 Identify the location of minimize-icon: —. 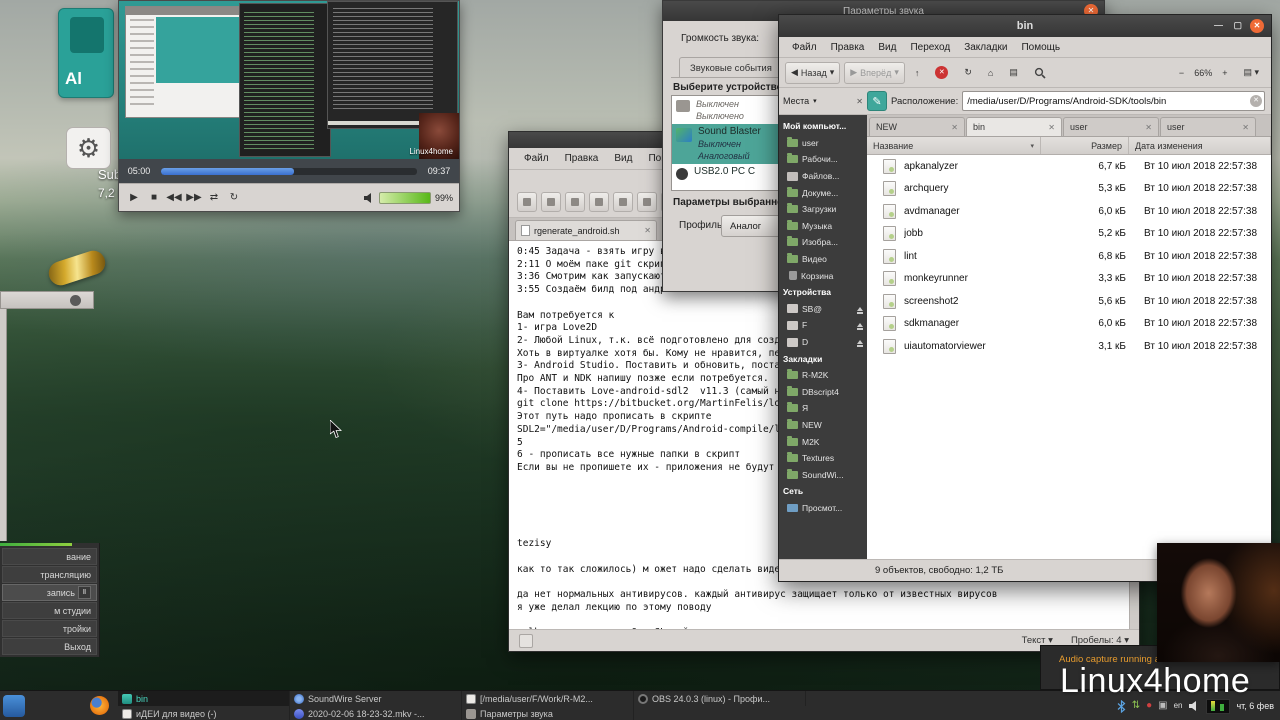
(1218, 25).